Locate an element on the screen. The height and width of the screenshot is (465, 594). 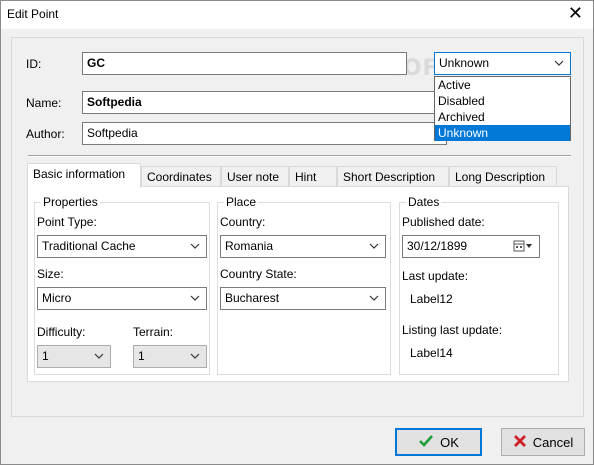
id-input: GC is located at coordinates (244, 63).